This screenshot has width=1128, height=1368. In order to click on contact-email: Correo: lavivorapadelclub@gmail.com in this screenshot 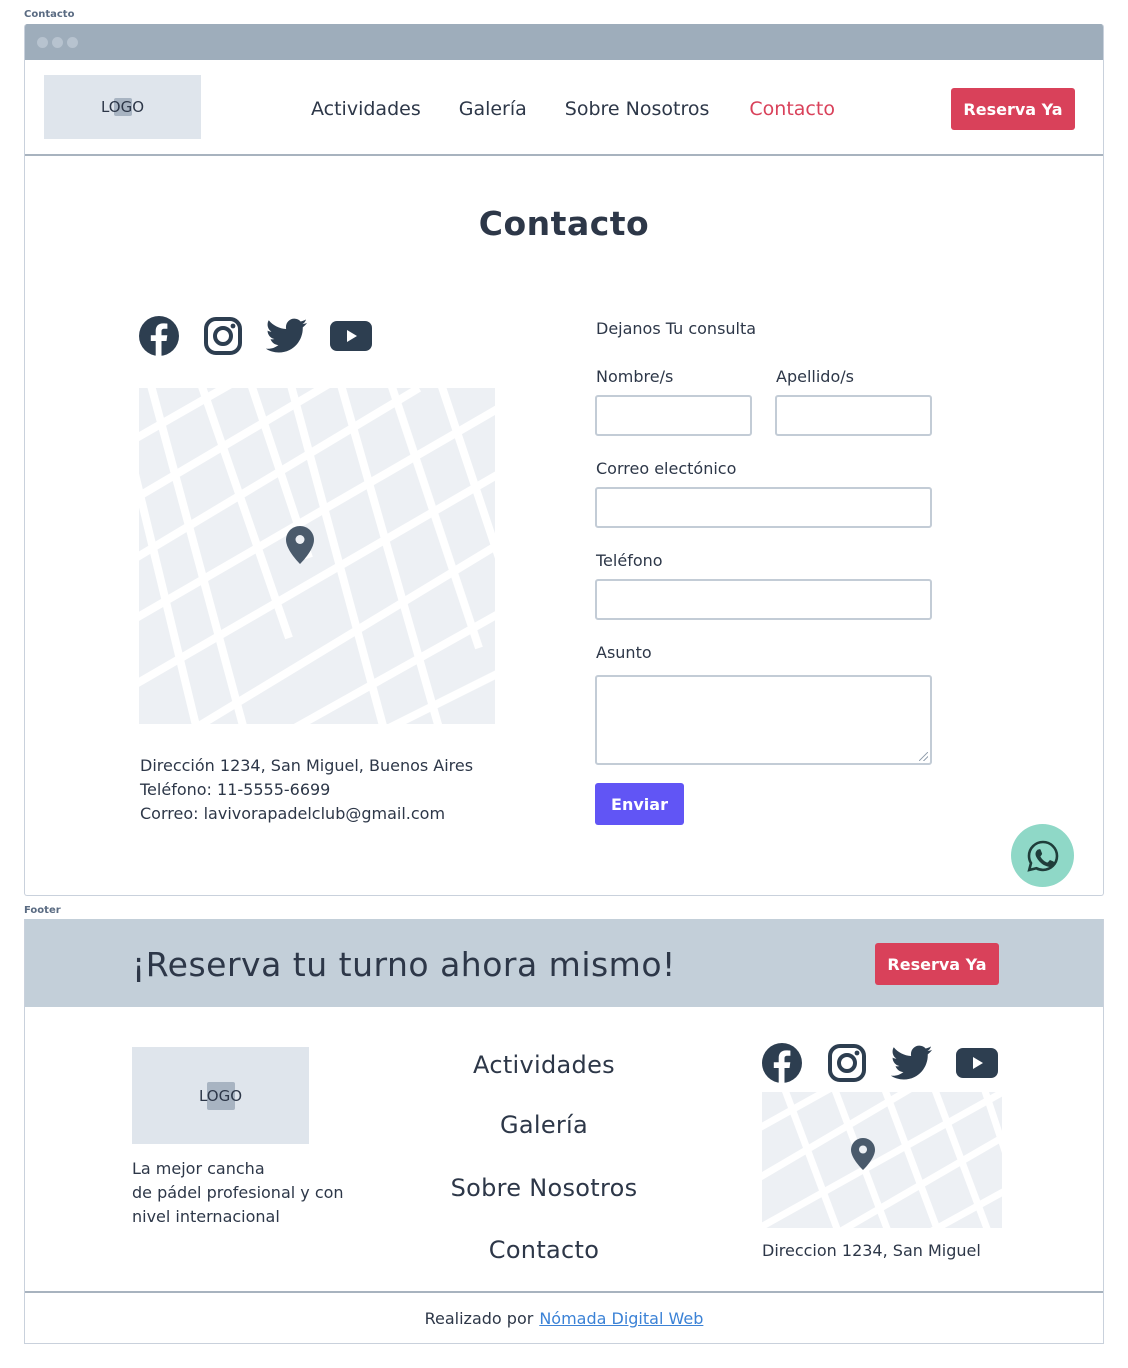, I will do `click(293, 813)`.